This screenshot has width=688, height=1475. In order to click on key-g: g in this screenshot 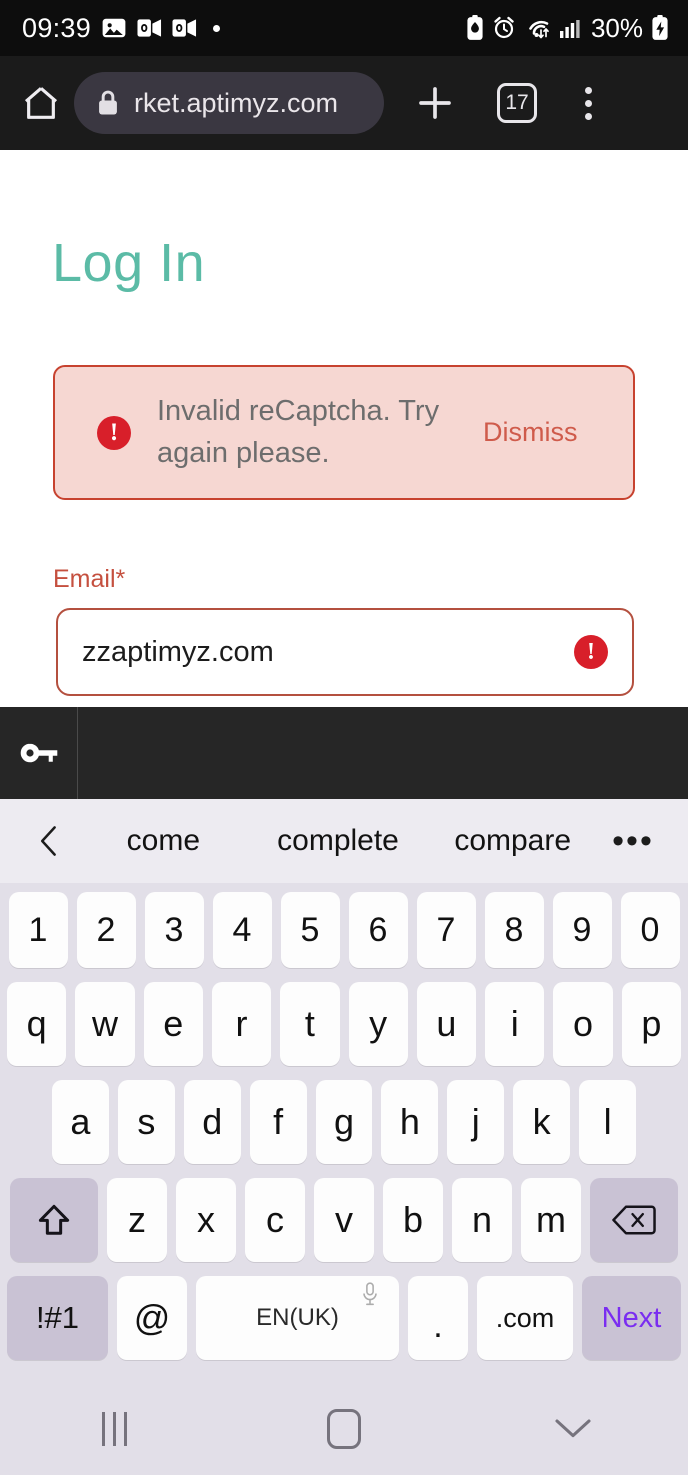, I will do `click(344, 1122)`.